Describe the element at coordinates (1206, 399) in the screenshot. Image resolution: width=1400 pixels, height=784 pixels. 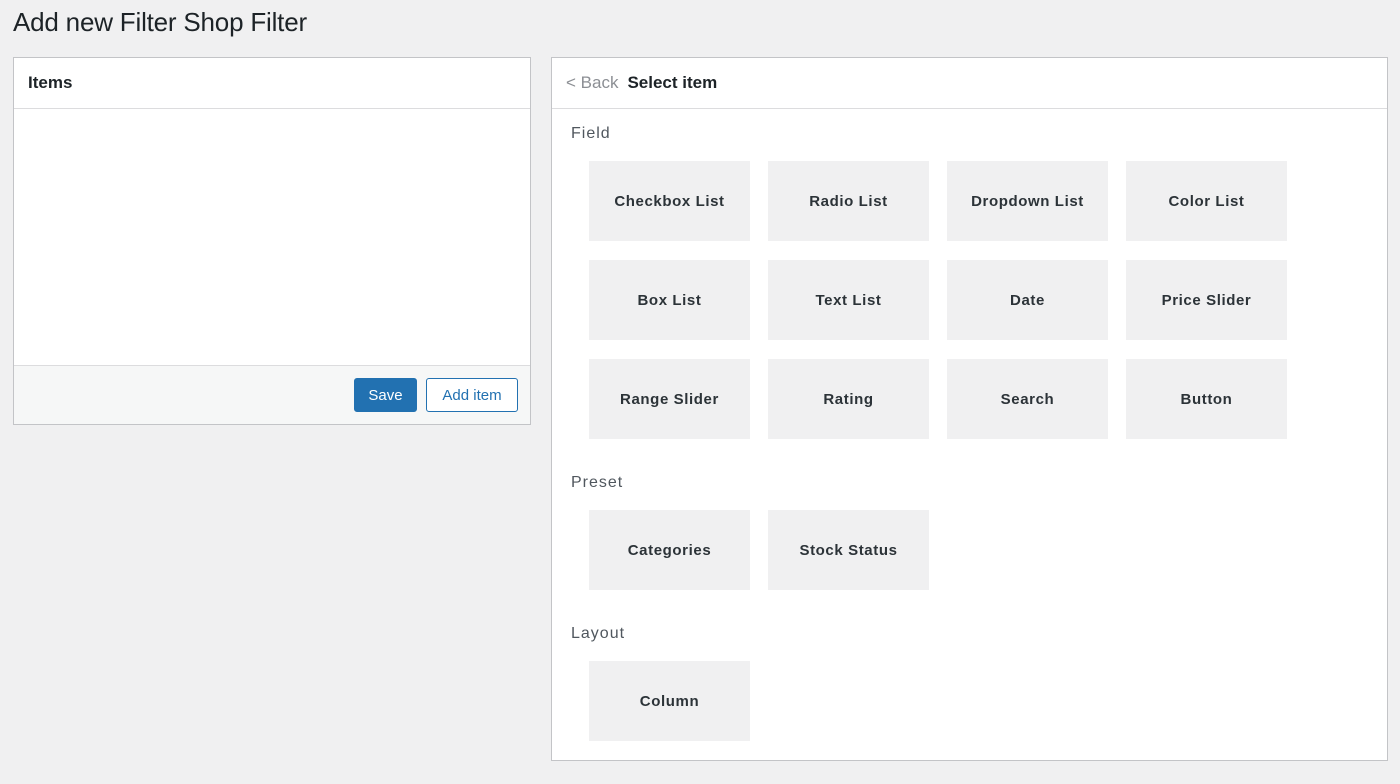
I see `tile-button: Button` at that location.